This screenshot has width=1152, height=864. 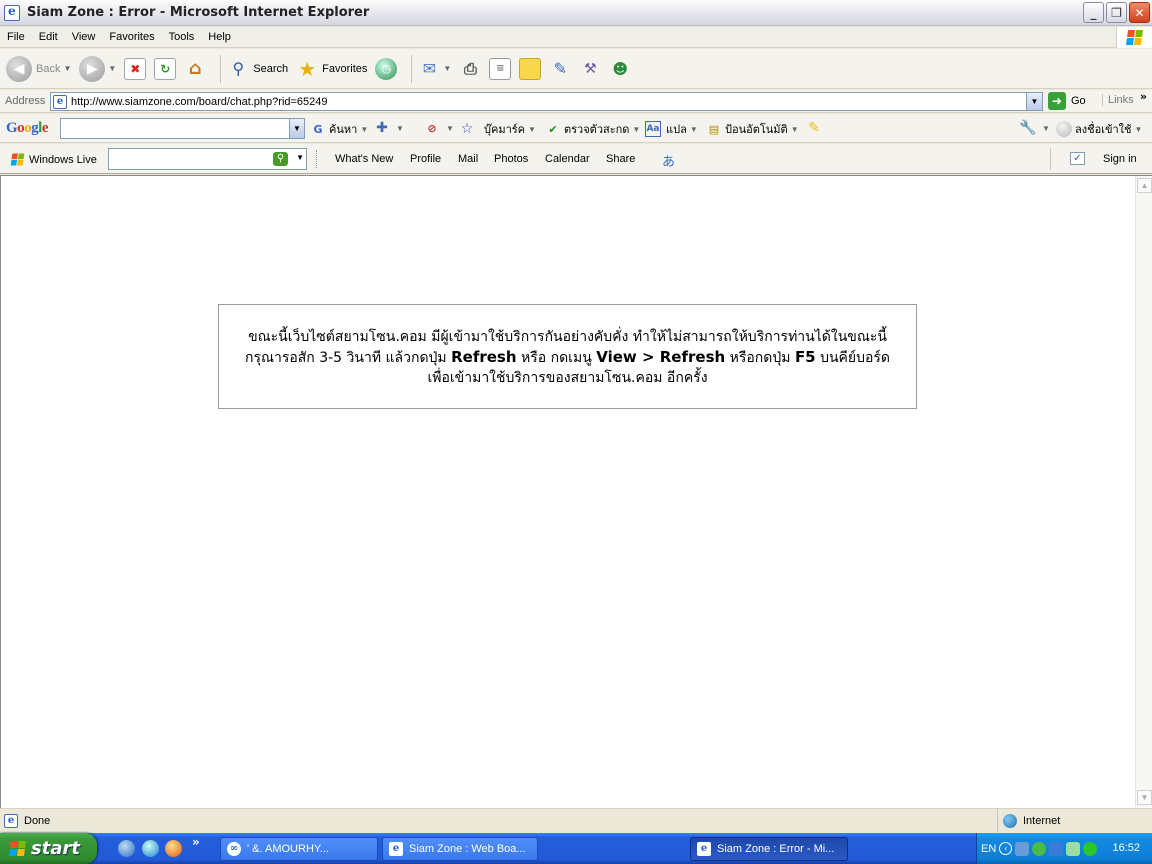 I want to click on bookmarks-dropdown-icon: ▼, so click(x=532, y=129).